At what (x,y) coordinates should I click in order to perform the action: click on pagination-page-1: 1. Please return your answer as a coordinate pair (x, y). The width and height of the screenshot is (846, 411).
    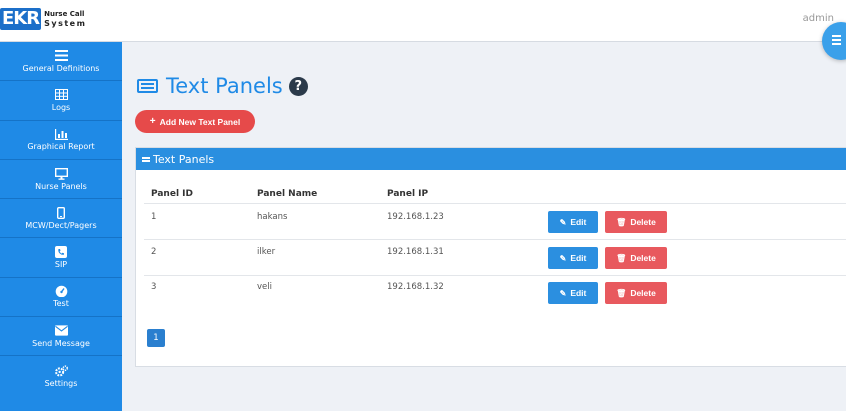
    Looking at the image, I should click on (156, 338).